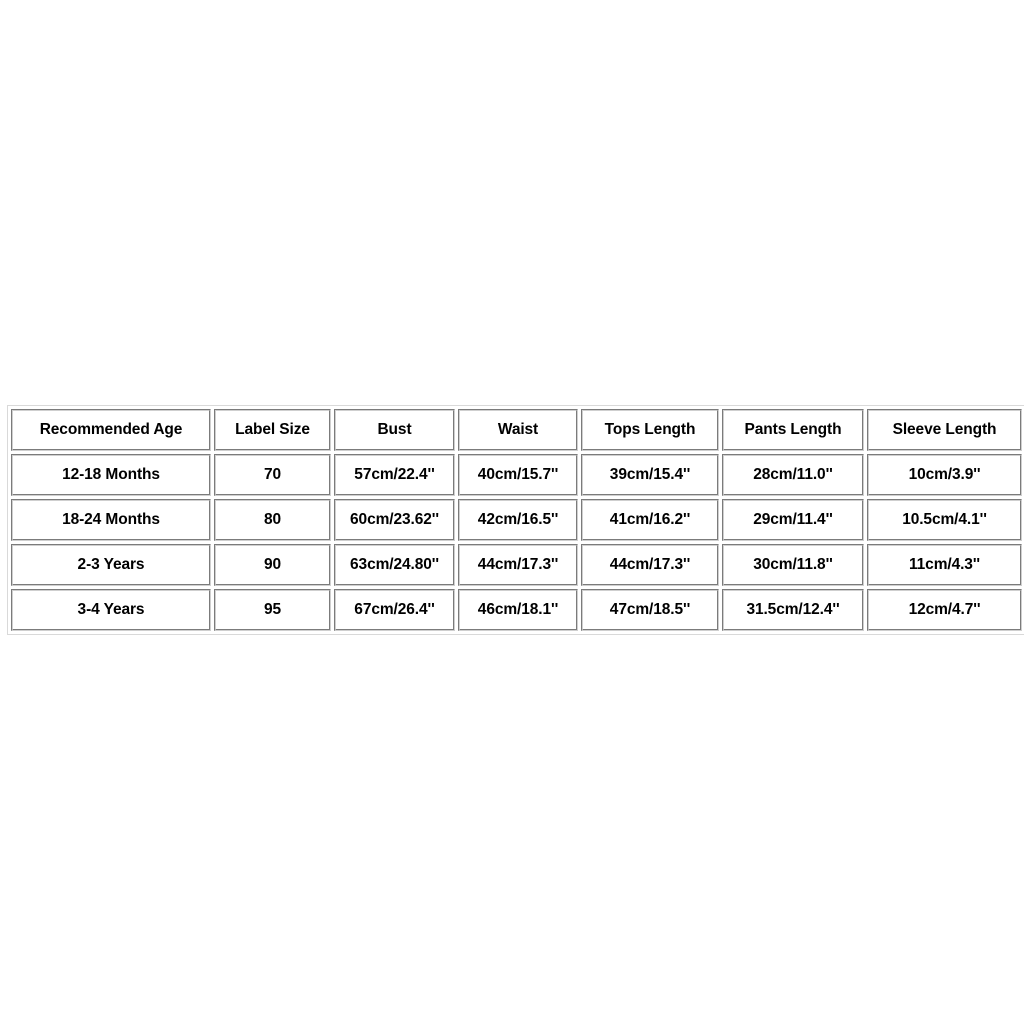  I want to click on column-header-bust: Bust, so click(394, 430).